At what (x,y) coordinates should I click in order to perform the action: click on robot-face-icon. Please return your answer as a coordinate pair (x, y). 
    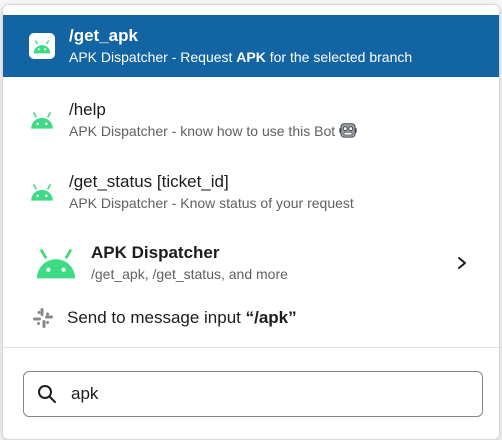
    Looking at the image, I should click on (348, 130).